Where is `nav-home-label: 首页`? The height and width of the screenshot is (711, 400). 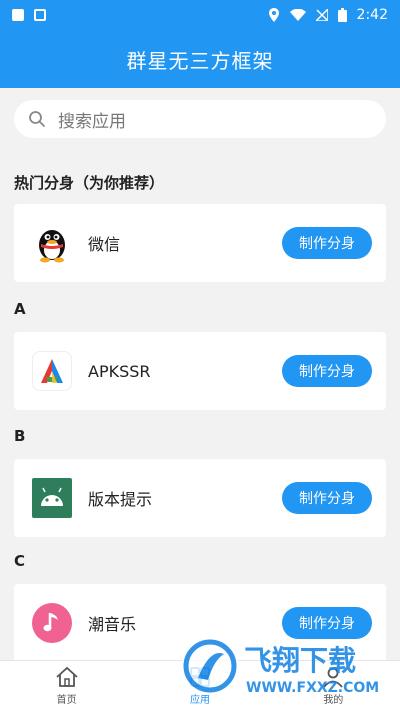 nav-home-label: 首页 is located at coordinates (66, 700).